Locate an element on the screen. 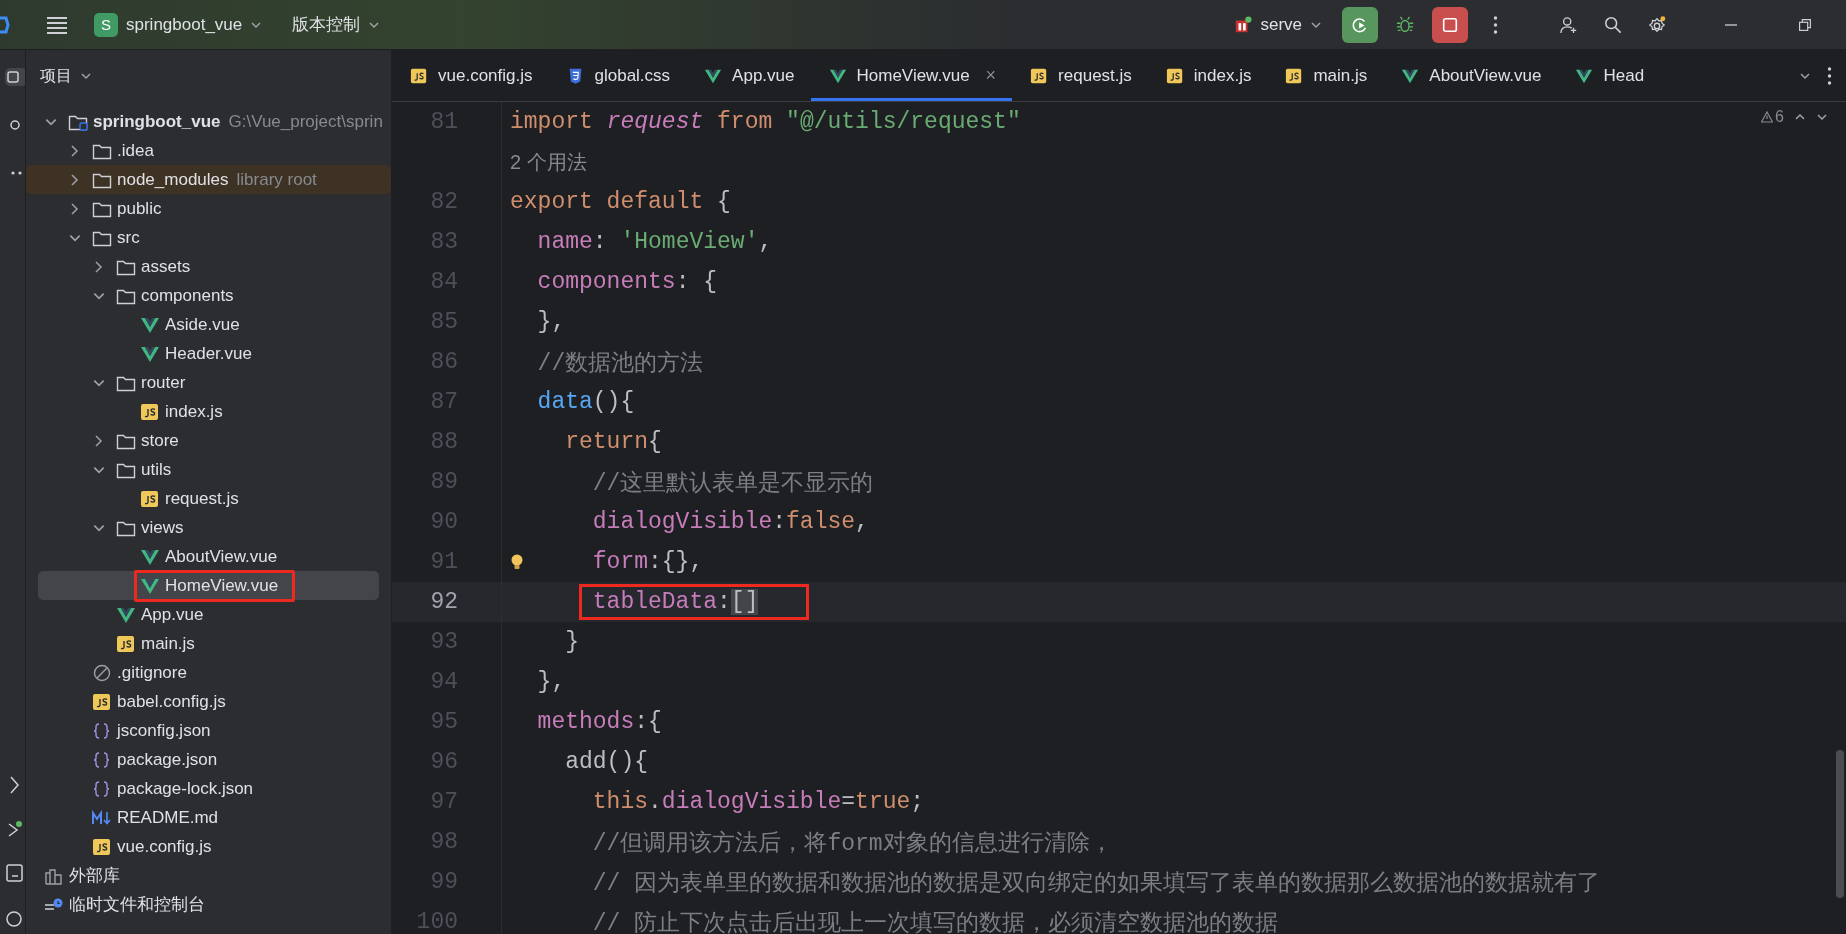 This screenshot has width=1846, height=934. lightbulb-icon is located at coordinates (517, 562).